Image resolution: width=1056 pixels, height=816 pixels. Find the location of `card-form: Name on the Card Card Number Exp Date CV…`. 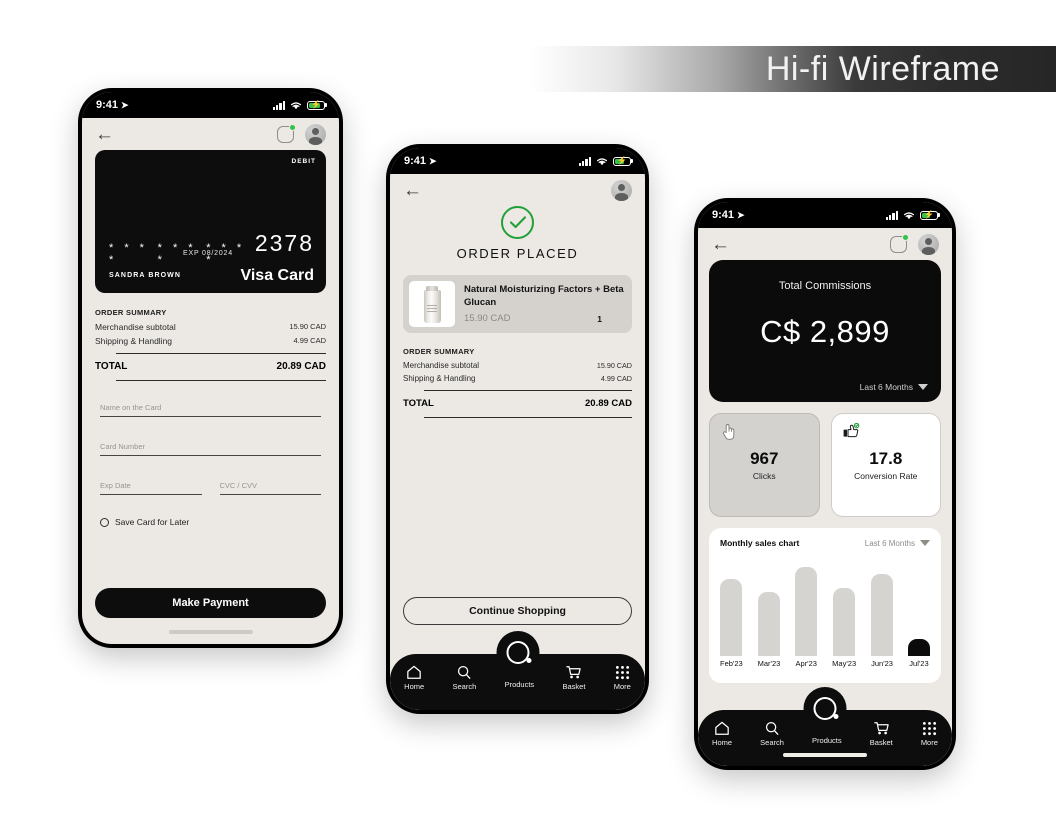

card-form: Name on the Card Card Number Exp Date CV… is located at coordinates (210, 465).